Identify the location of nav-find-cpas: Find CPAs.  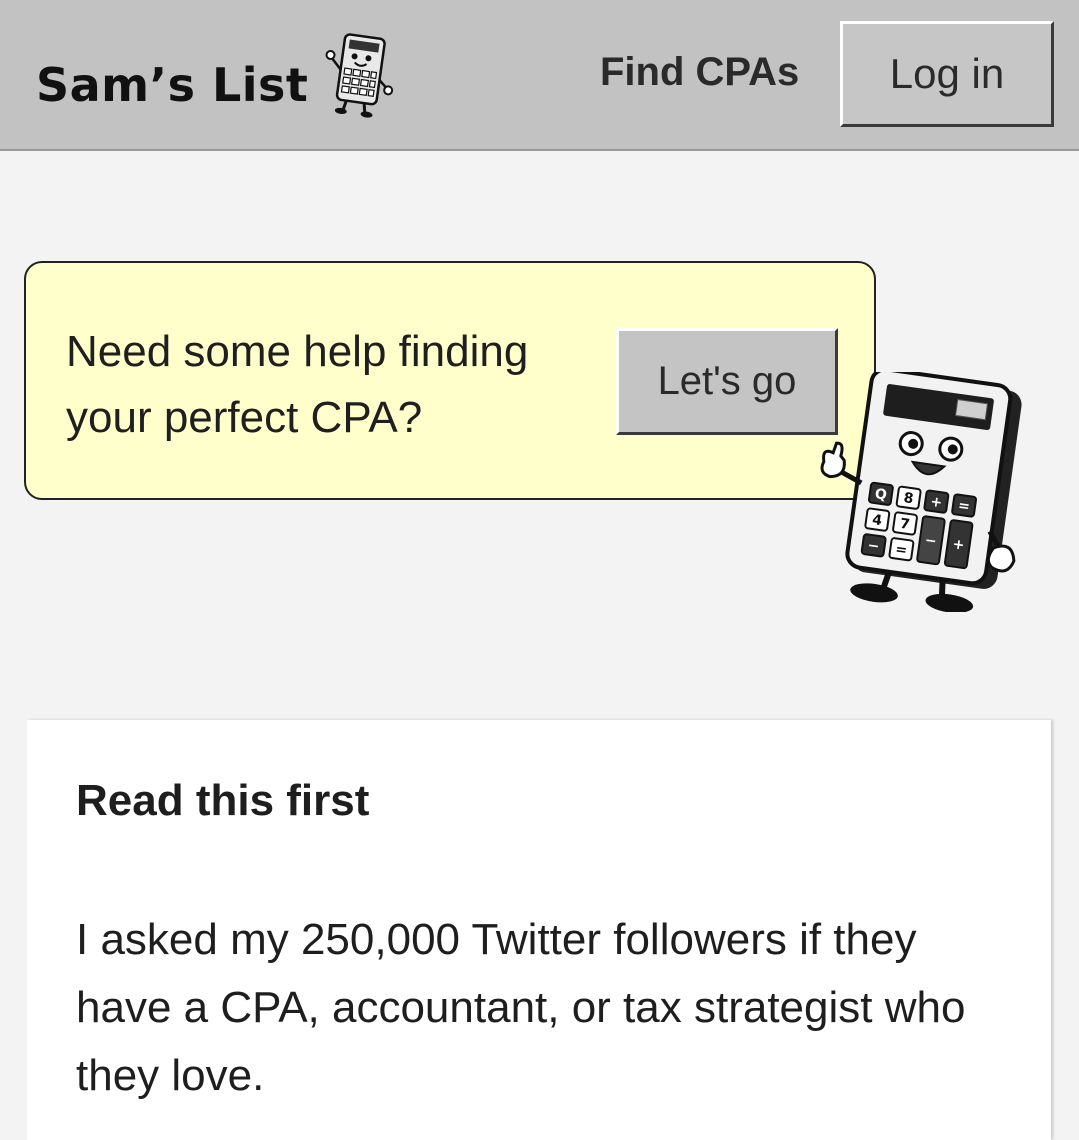
(699, 72).